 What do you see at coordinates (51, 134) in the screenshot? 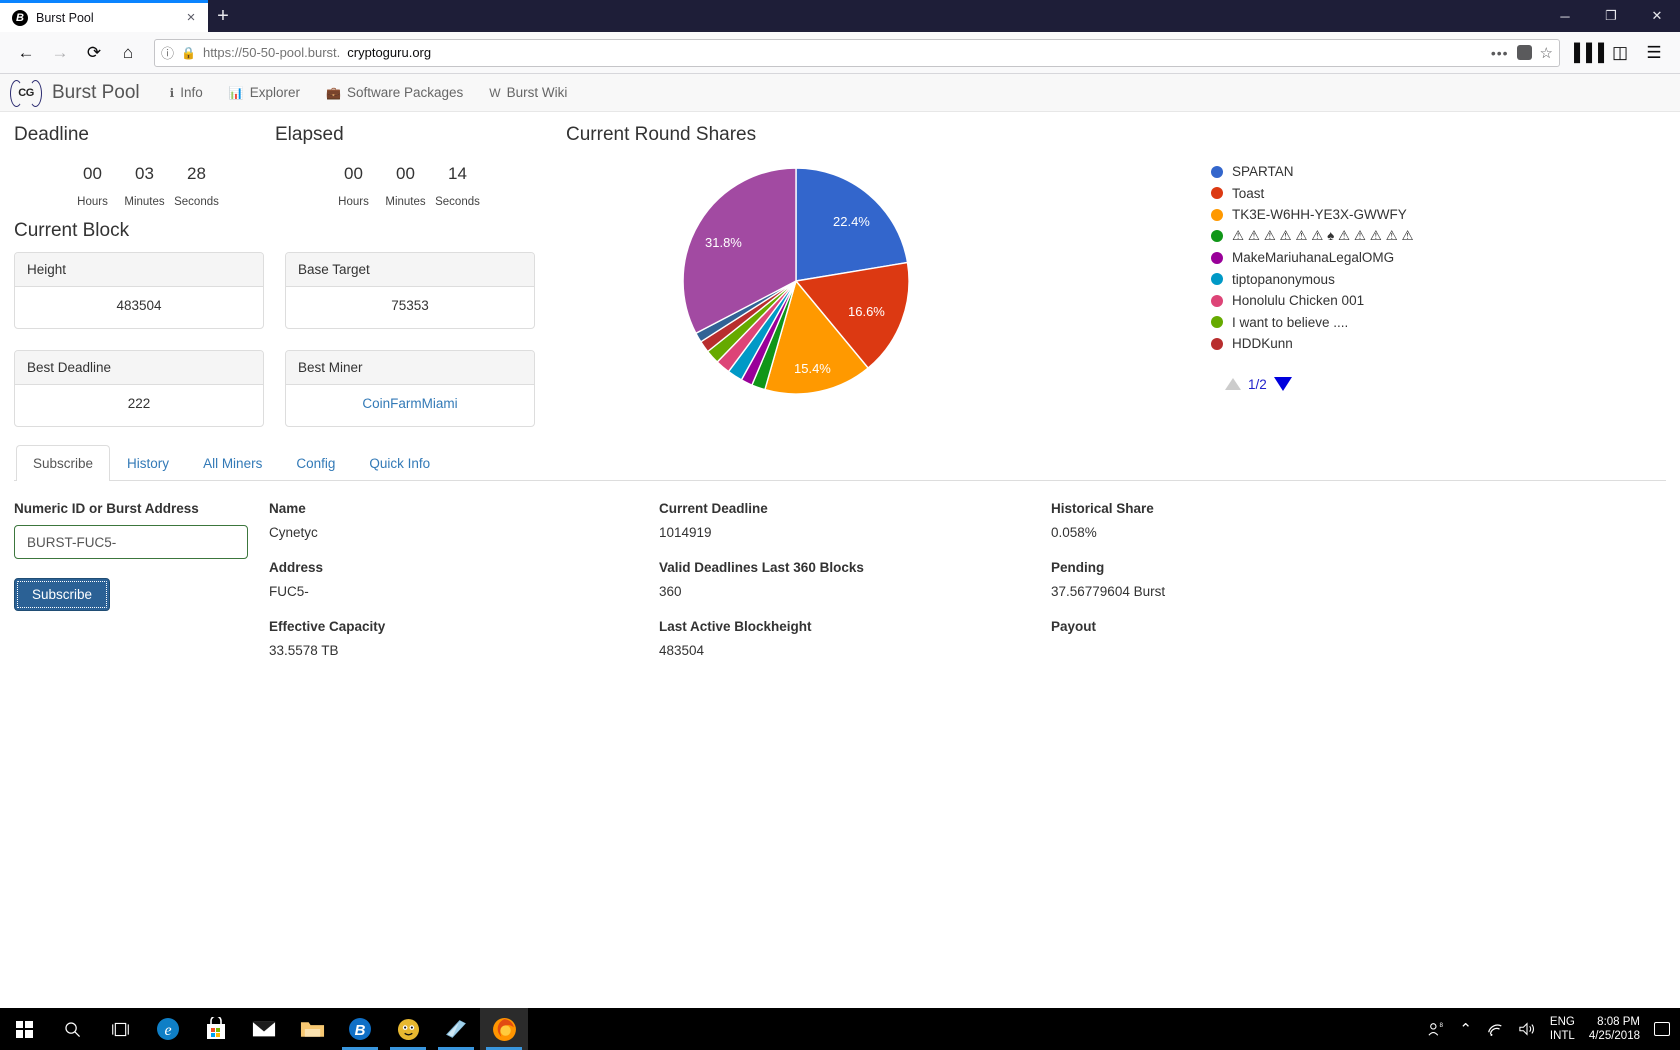
I see `deadline-title: Deadline` at bounding box center [51, 134].